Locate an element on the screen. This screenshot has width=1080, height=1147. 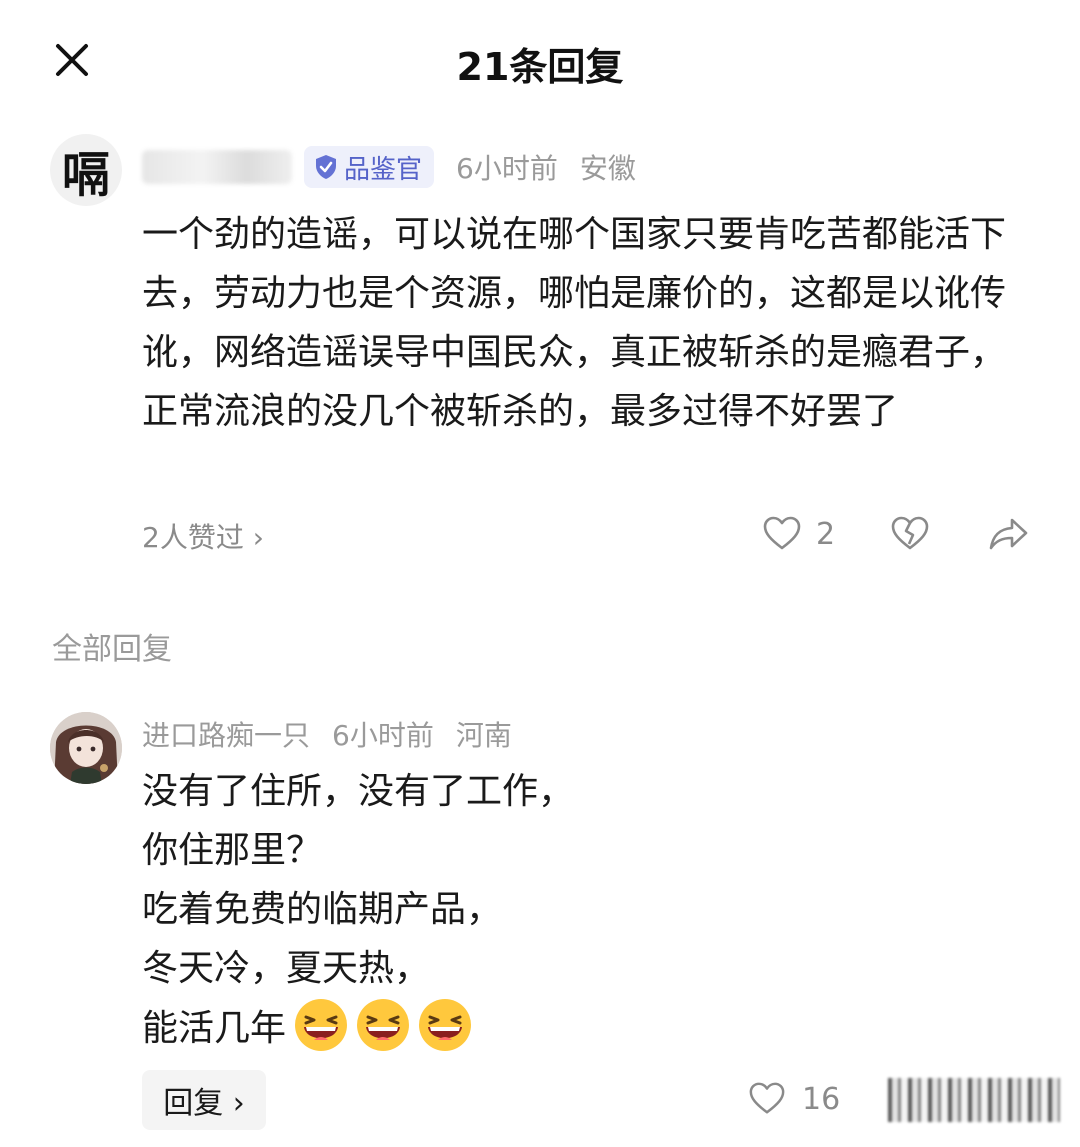
share-icon is located at coordinates (1008, 534).